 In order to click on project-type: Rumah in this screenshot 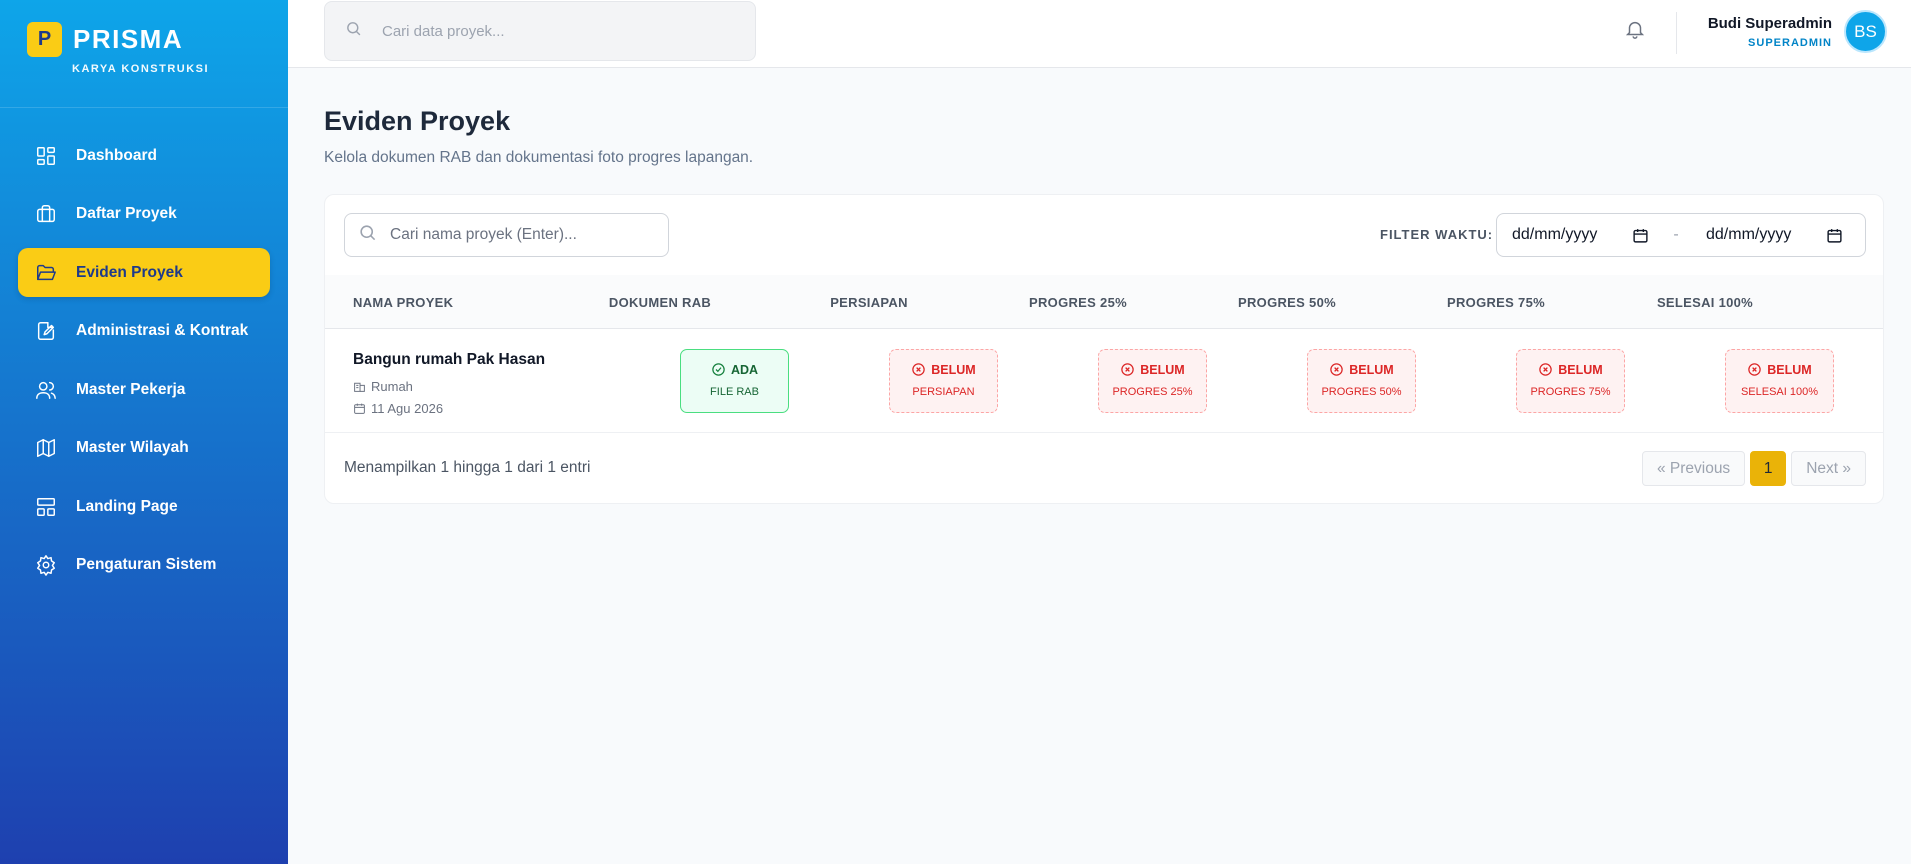, I will do `click(383, 386)`.